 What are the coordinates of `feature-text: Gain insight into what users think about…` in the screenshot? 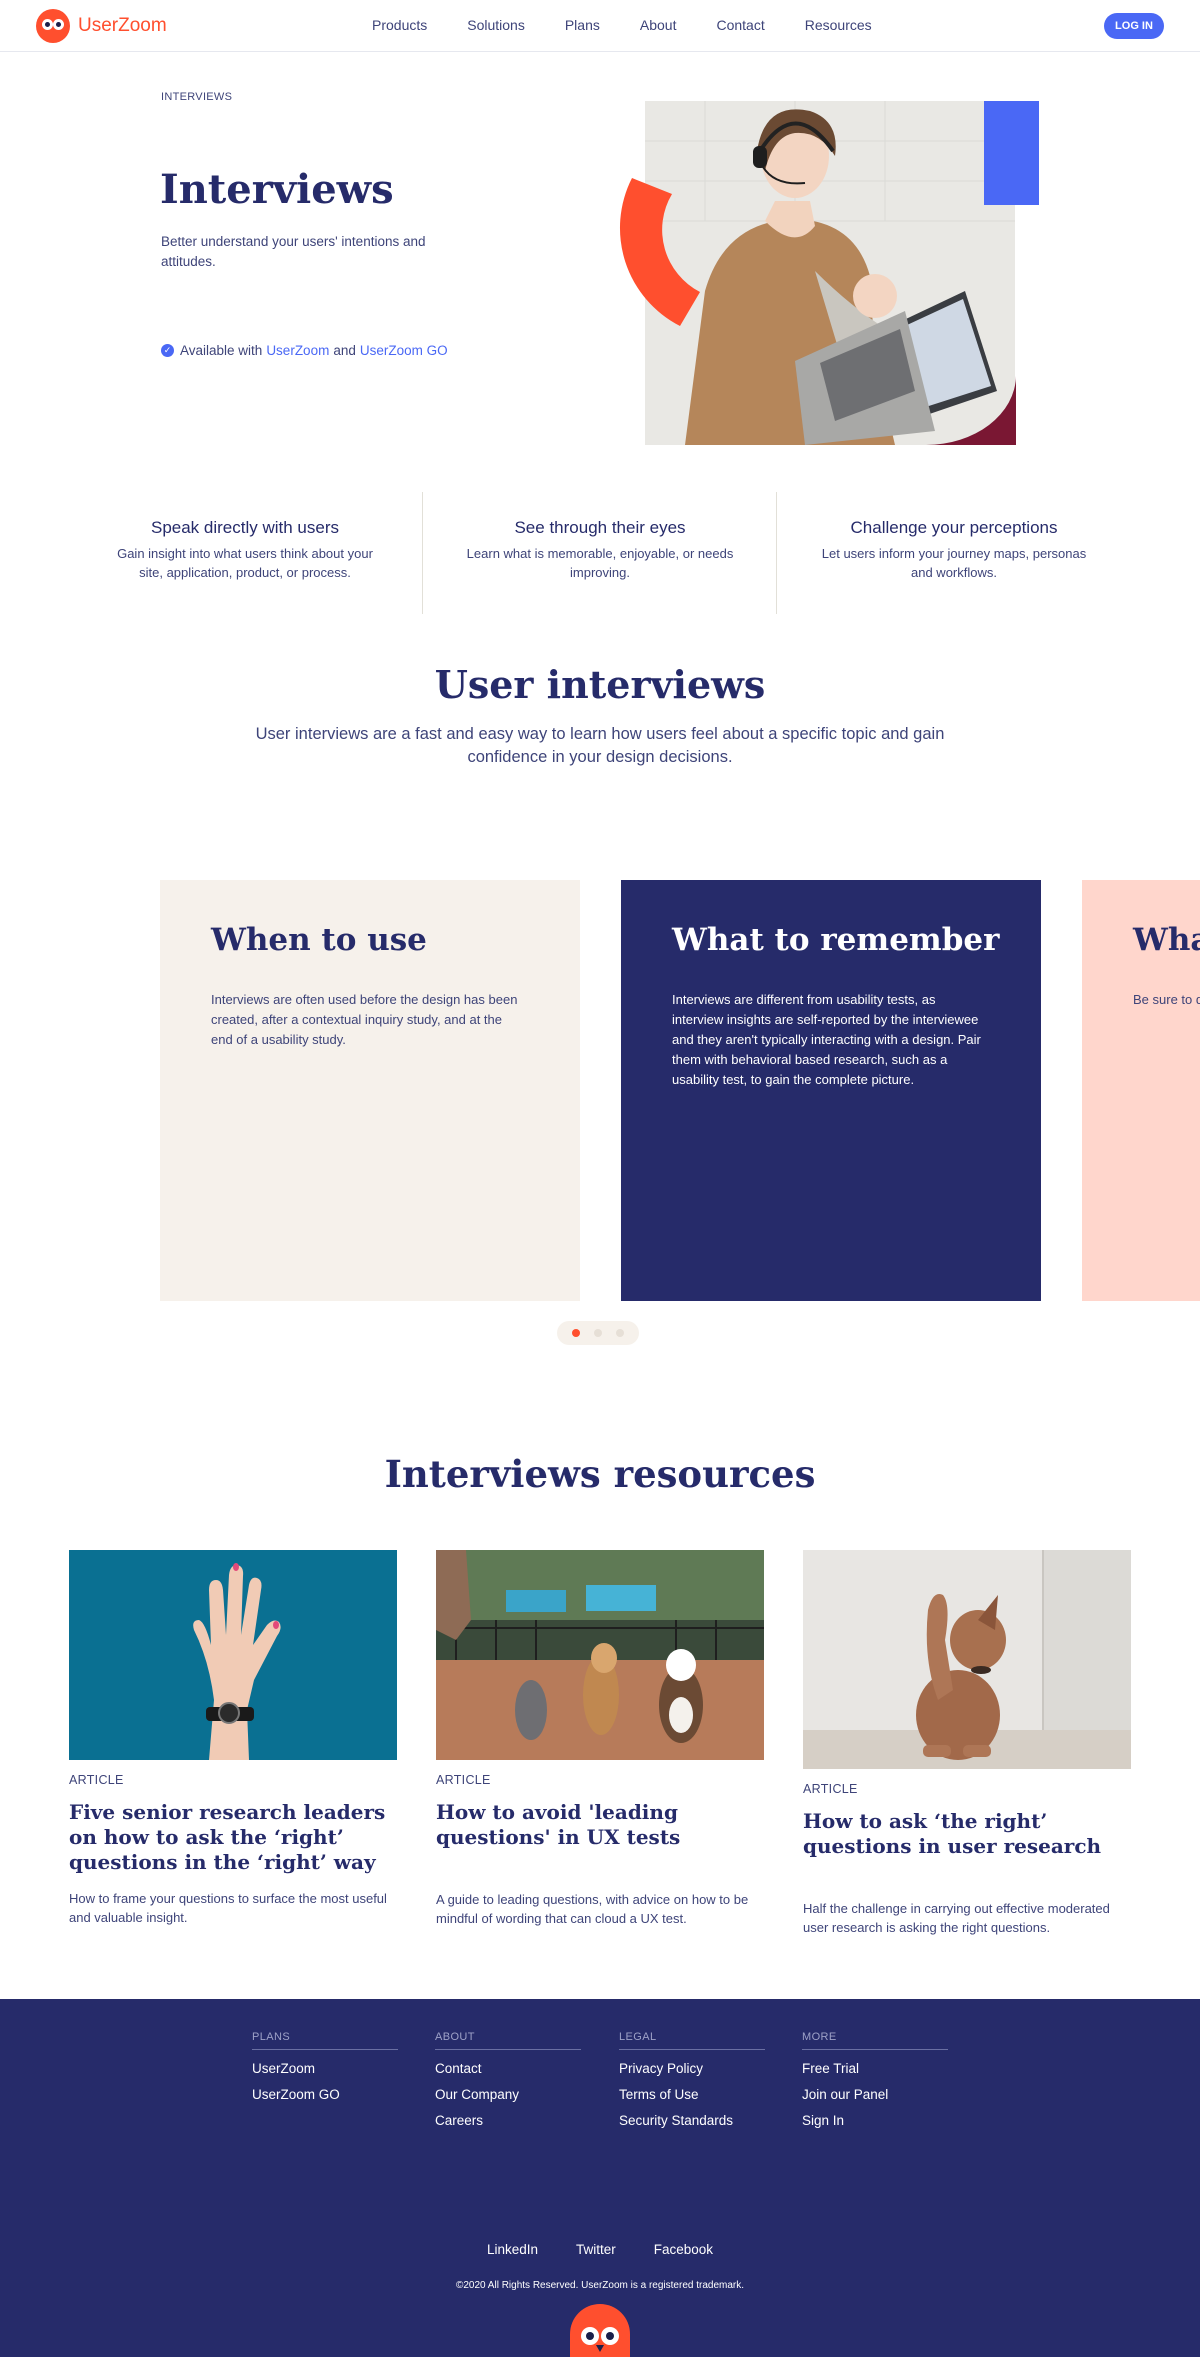 It's located at (245, 563).